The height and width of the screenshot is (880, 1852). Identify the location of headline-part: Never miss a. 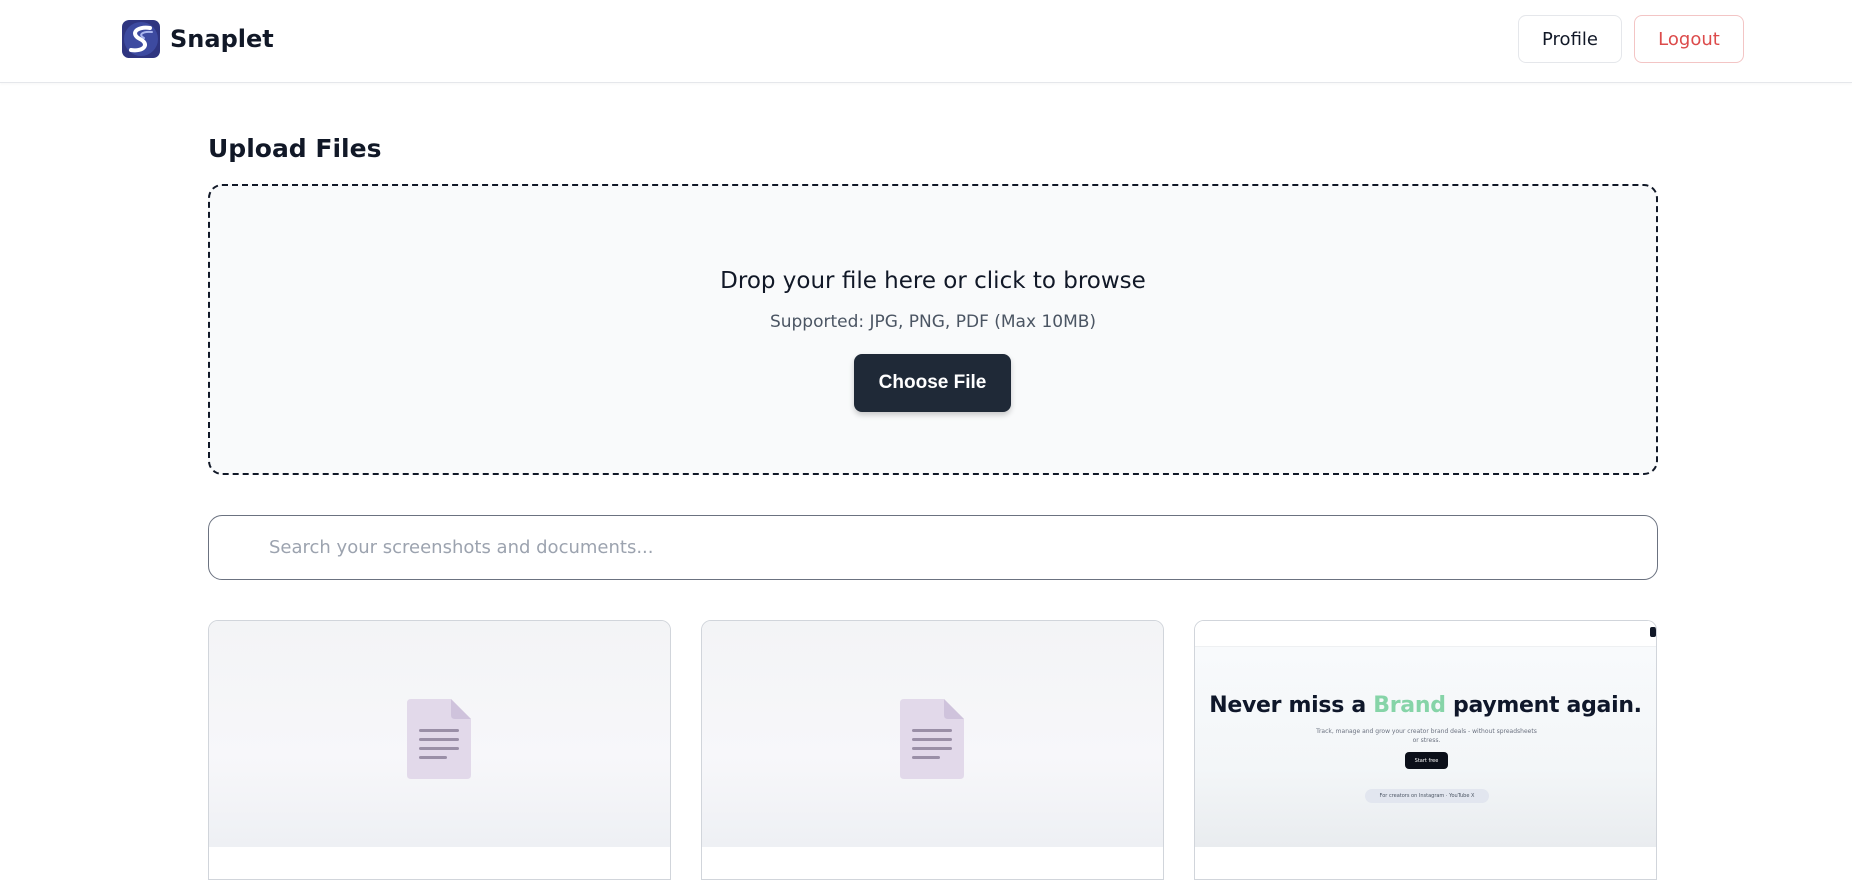
(1291, 705).